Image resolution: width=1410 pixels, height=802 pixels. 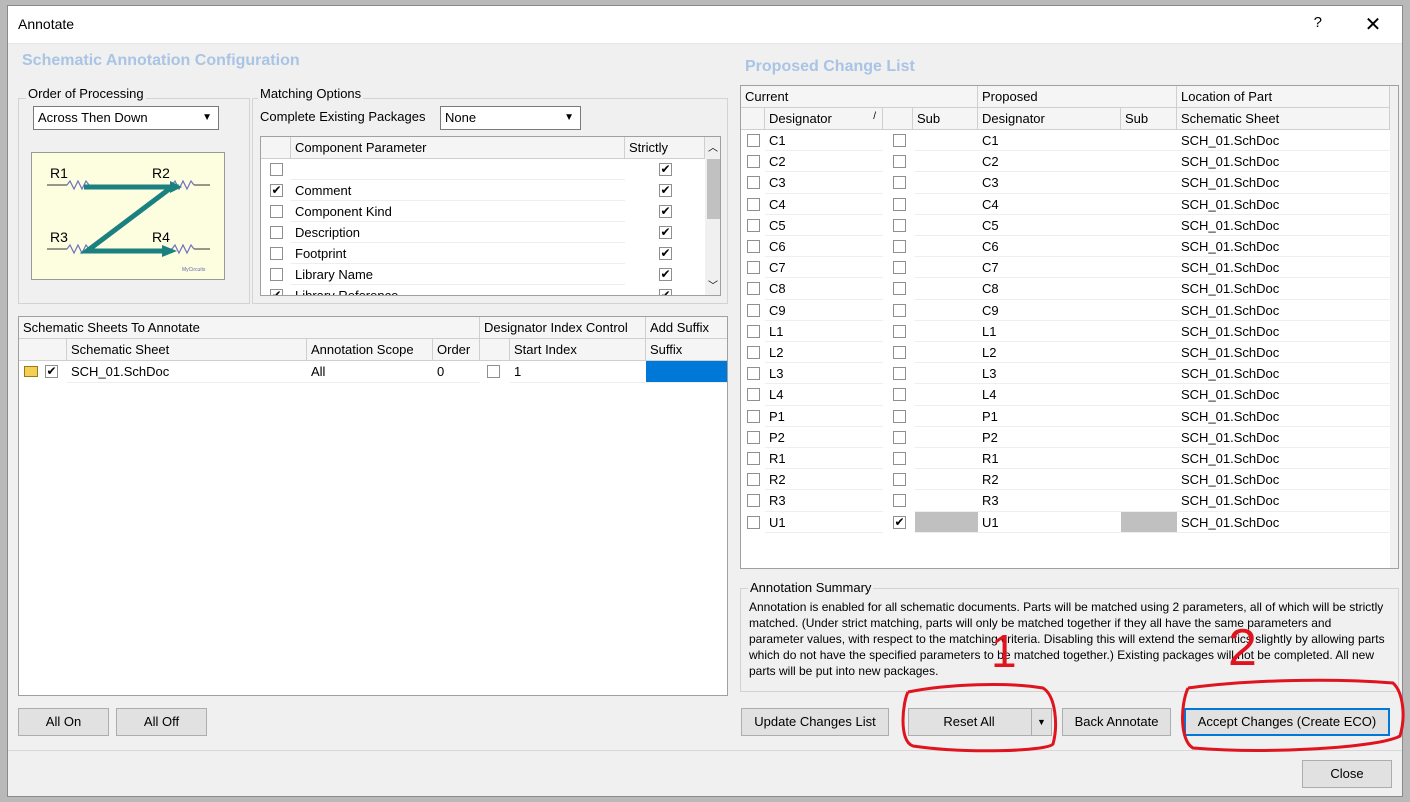 I want to click on sheet-scope: All, so click(x=370, y=372).